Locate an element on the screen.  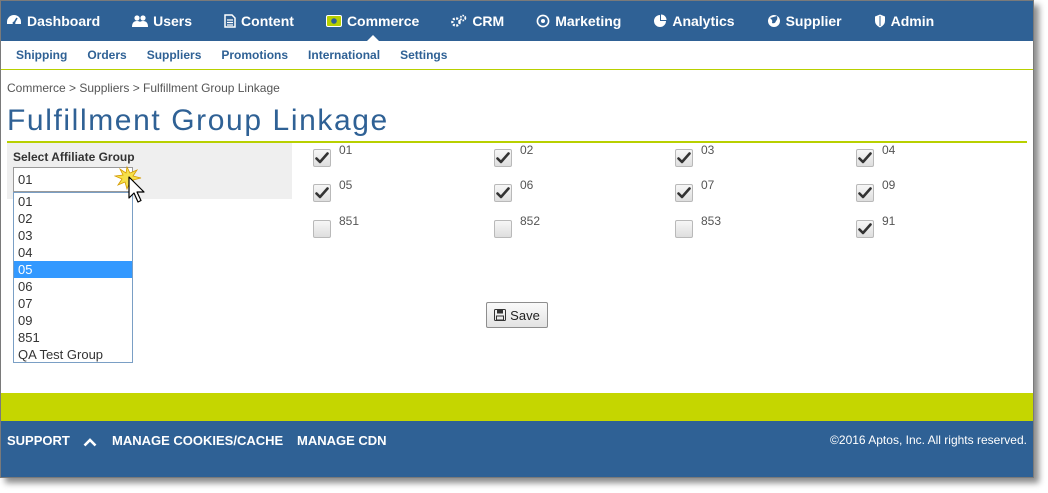
group-checkbox-item: 05 is located at coordinates (332, 190).